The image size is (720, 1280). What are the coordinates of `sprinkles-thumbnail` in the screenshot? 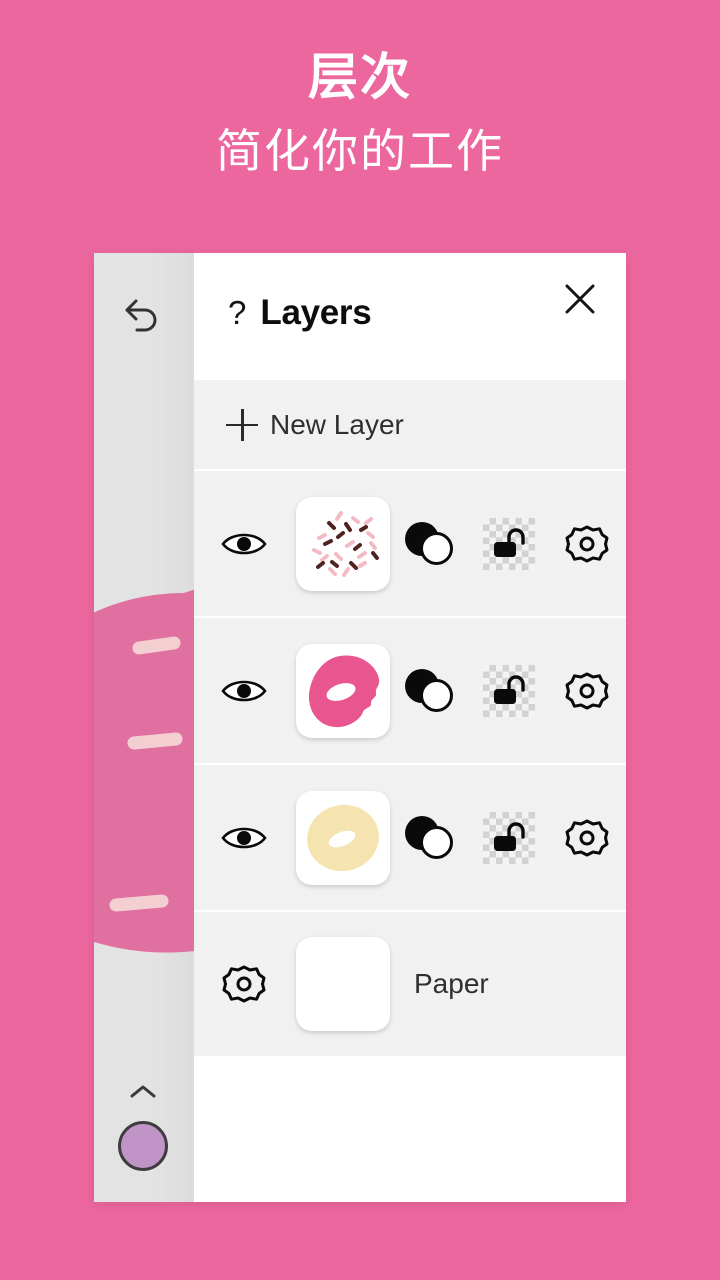 It's located at (343, 543).